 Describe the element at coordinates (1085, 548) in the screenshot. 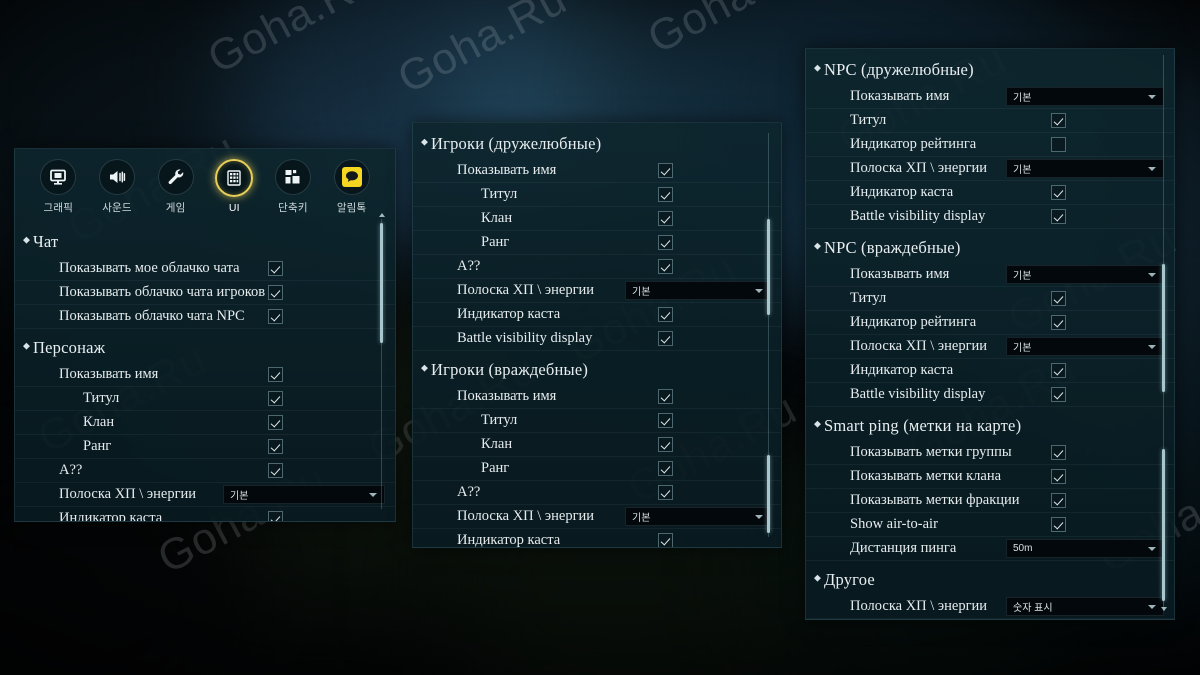

I see `dropdown: 50m` at that location.